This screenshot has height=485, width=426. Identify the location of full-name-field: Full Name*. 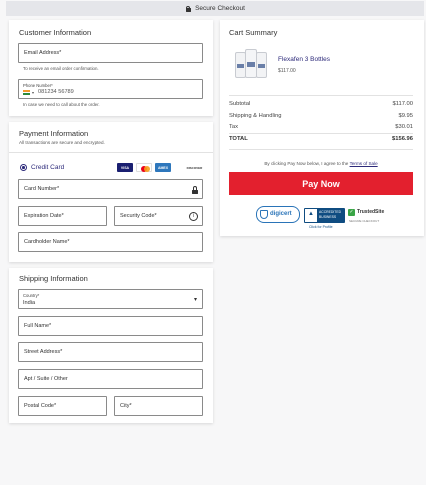
(110, 326).